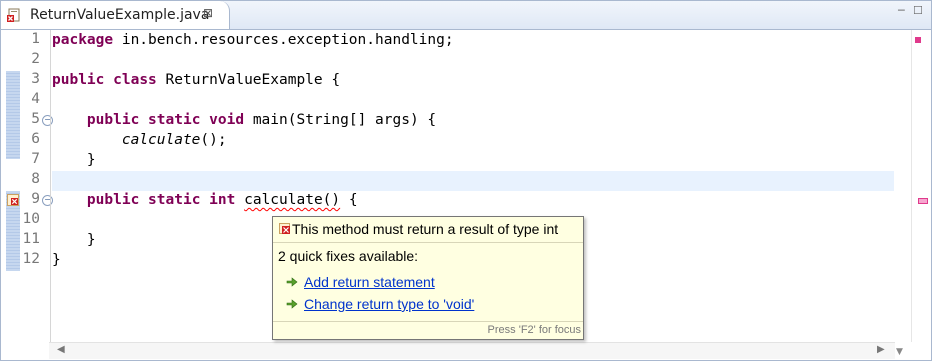 The width and height of the screenshot is (932, 361). Describe the element at coordinates (903, 10) in the screenshot. I see `minimize-icon: ─` at that location.